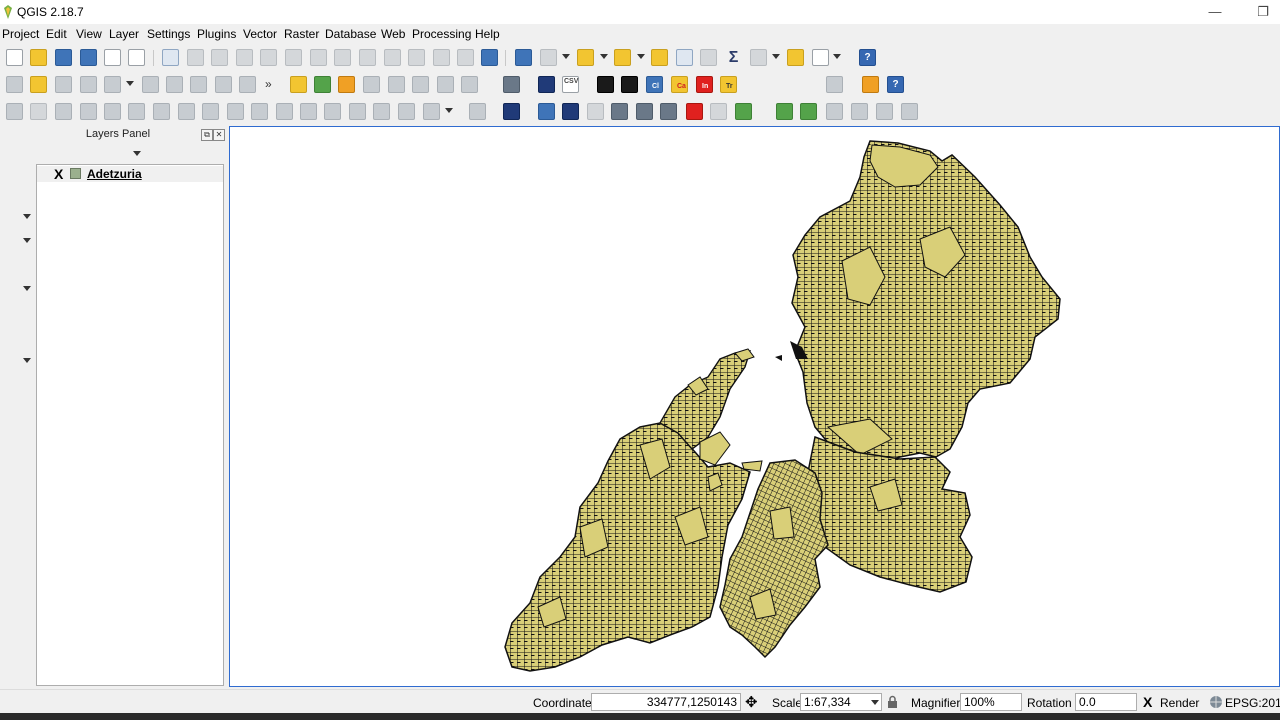 This screenshot has width=1280, height=720. I want to click on add-group-icon, so click(65, 153).